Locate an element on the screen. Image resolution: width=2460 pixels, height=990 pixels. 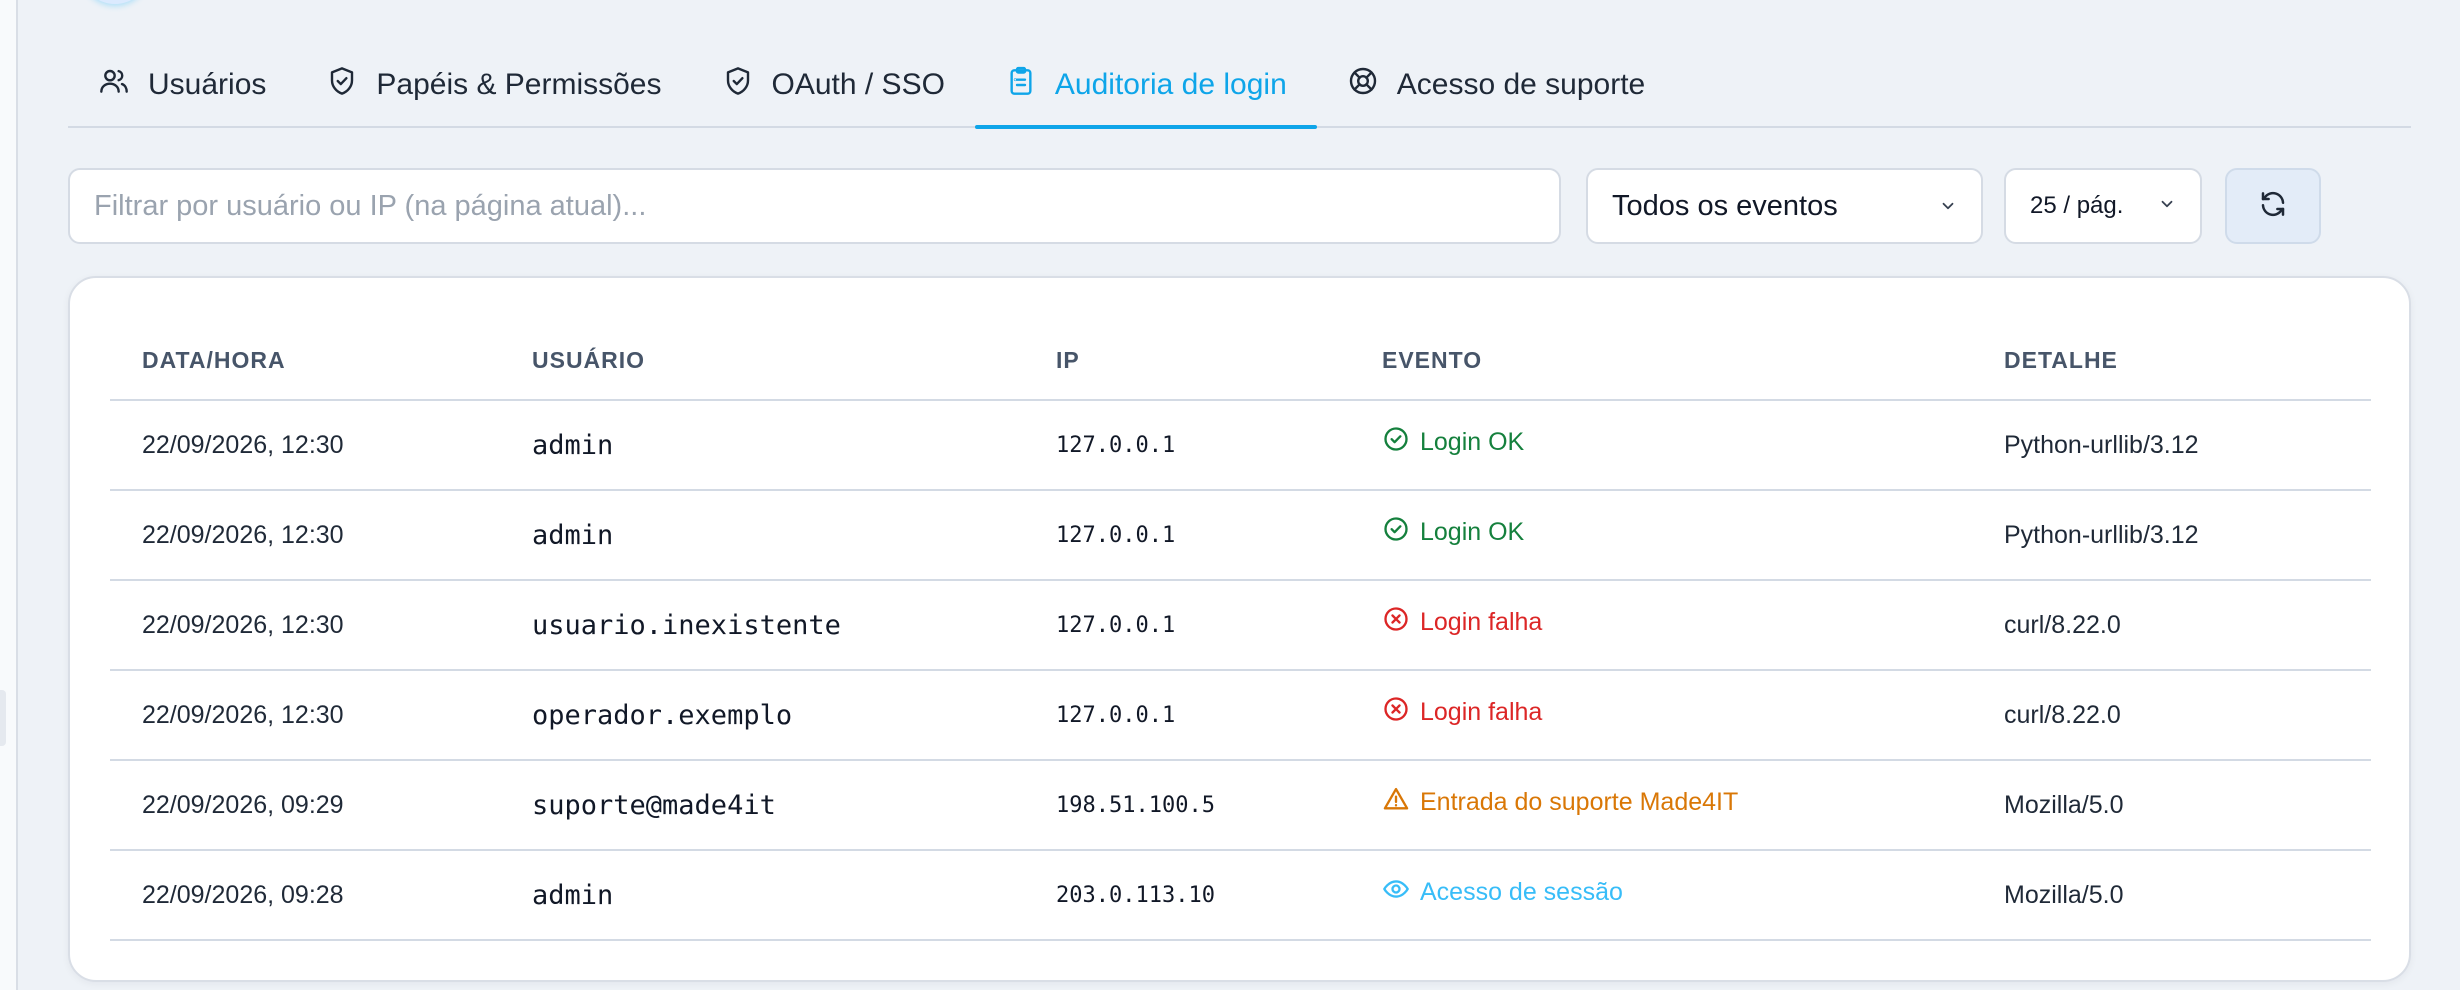
cell-user: operador.exemplo is located at coordinates (762, 715).